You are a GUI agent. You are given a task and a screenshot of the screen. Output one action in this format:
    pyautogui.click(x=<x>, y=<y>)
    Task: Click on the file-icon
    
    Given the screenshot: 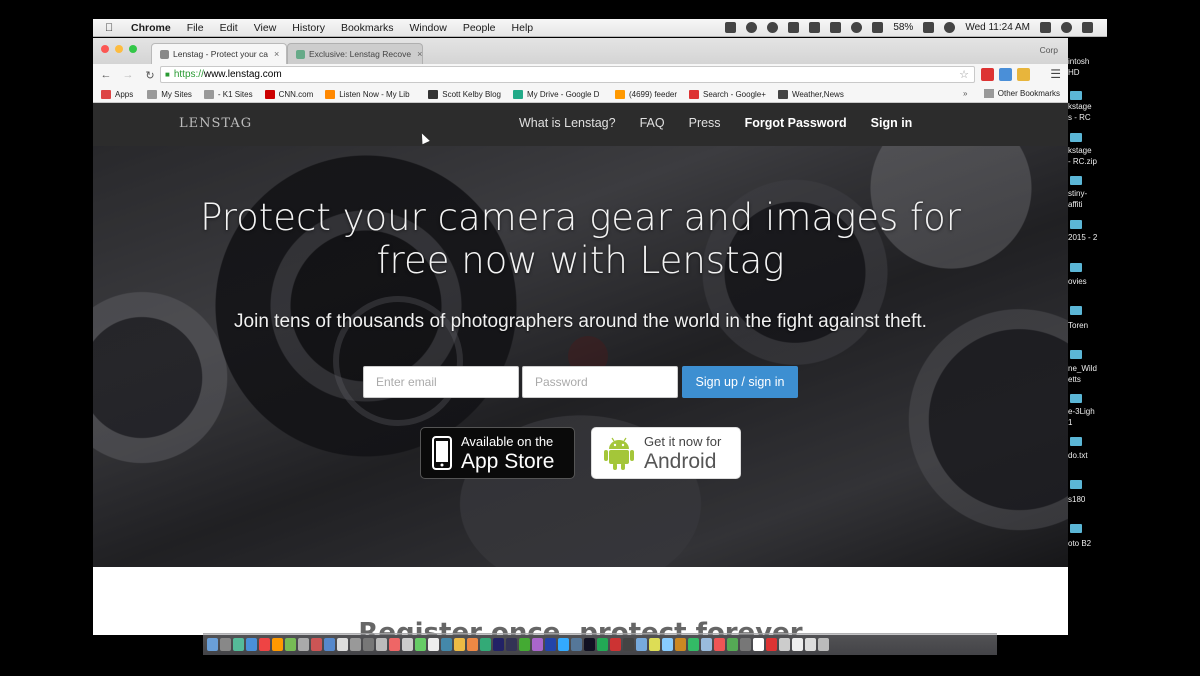 What is the action you would take?
    pyautogui.click(x=1076, y=137)
    